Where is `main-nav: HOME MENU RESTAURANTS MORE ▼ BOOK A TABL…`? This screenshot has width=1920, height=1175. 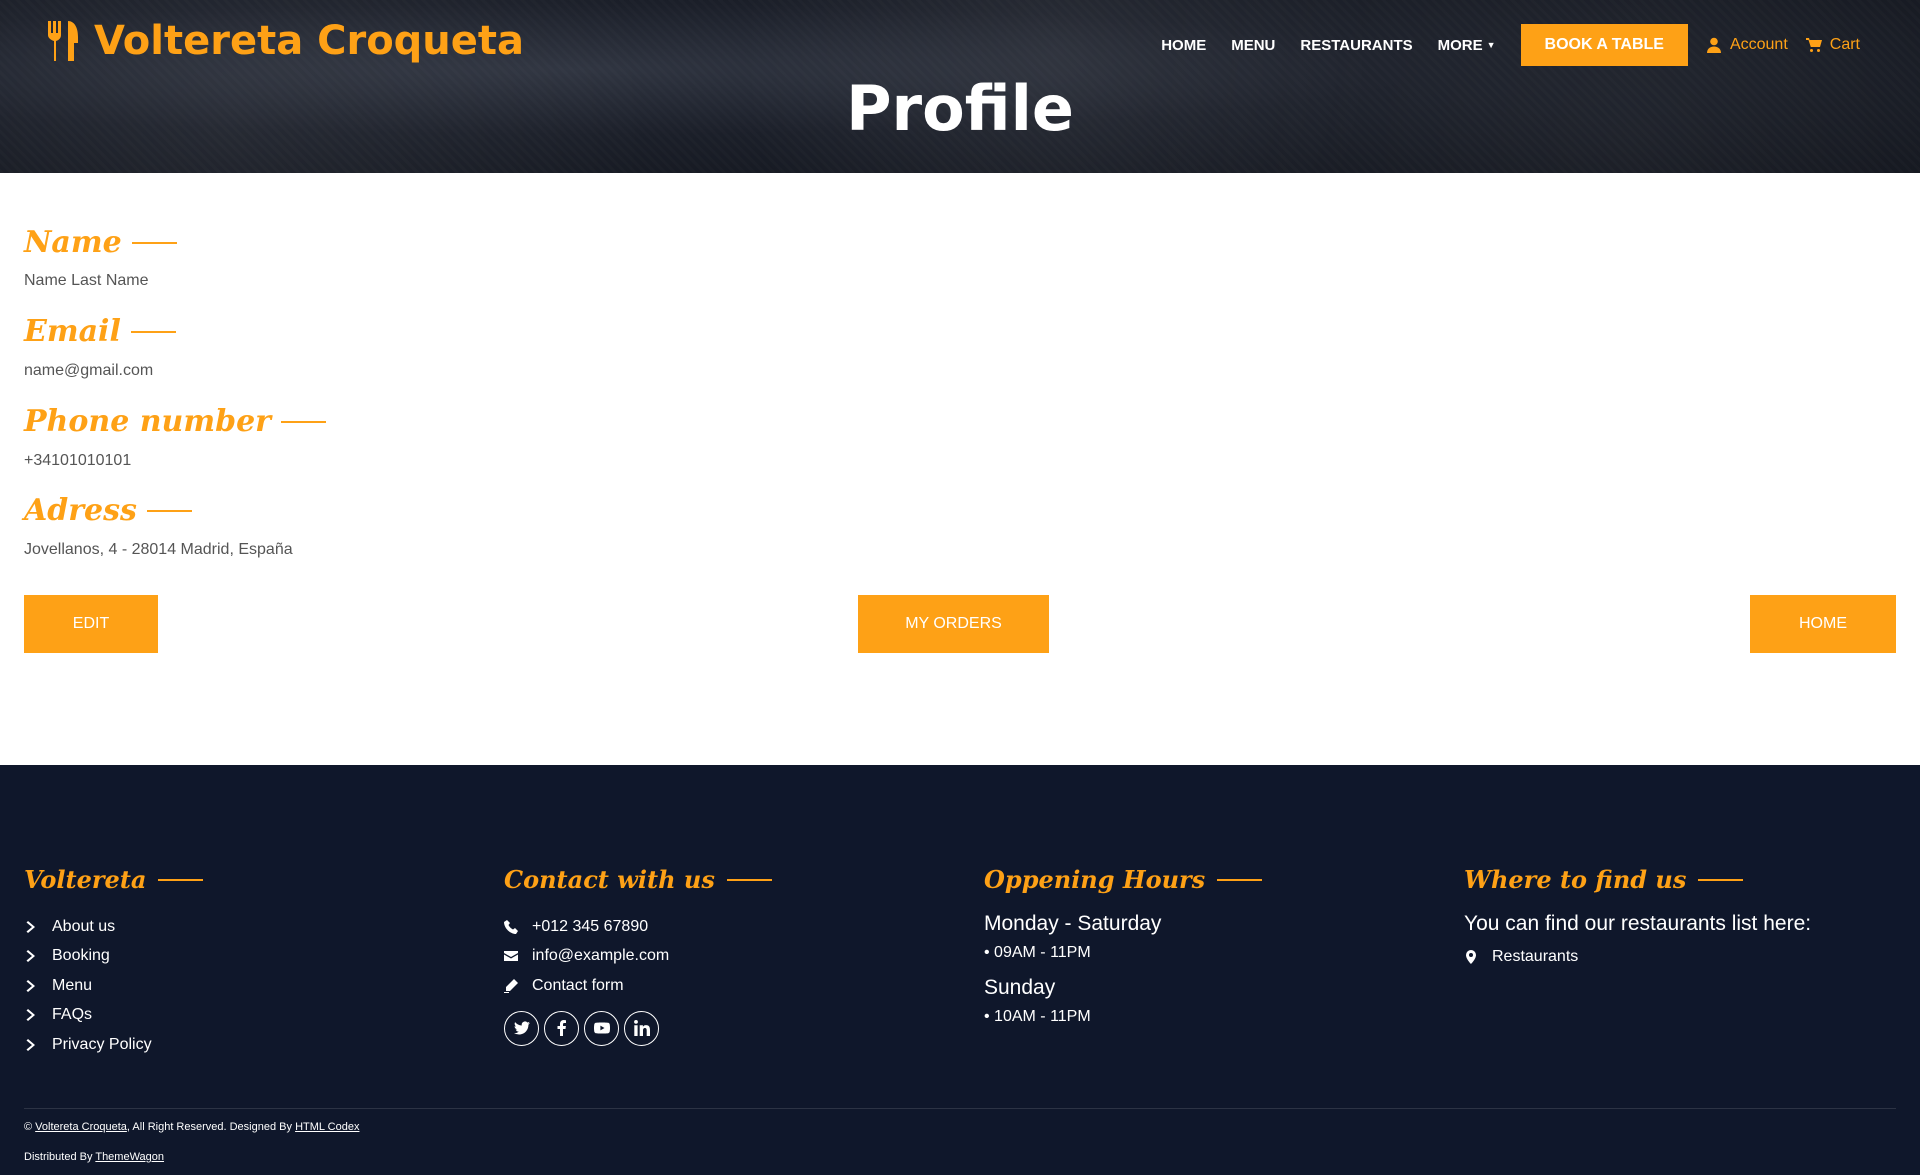
main-nav: HOME MENU RESTAURANTS MORE ▼ BOOK A TABL… is located at coordinates (1498, 45).